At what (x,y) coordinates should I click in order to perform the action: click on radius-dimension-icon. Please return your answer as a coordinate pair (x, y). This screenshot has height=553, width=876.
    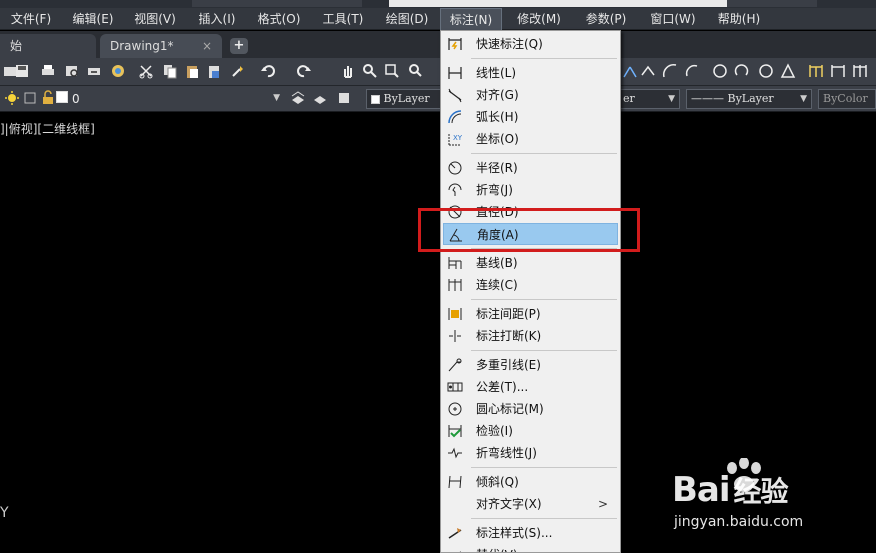
    Looking at the image, I should click on (455, 168).